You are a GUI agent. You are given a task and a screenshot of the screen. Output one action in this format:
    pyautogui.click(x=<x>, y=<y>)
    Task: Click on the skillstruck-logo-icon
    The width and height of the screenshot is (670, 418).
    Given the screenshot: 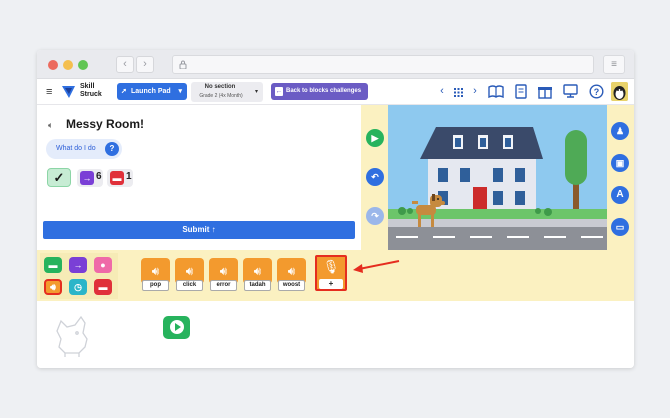 What is the action you would take?
    pyautogui.click(x=68, y=92)
    